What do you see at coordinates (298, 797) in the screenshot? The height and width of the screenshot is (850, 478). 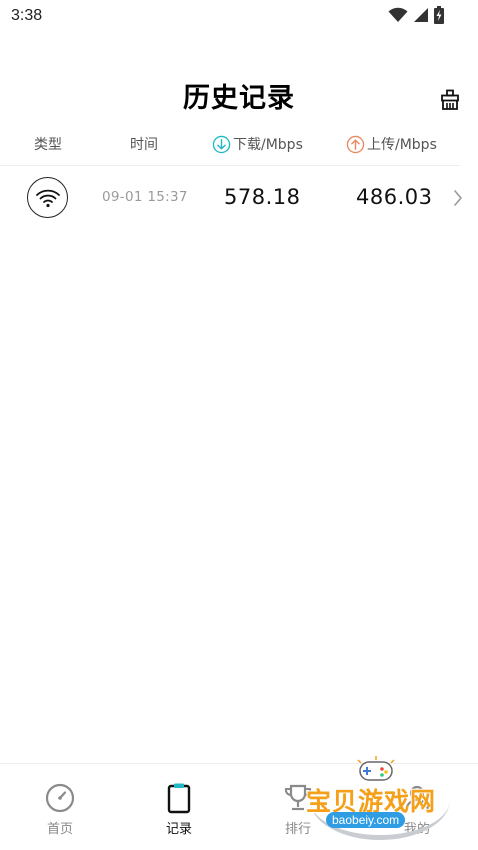 I see `trophy-icon` at bounding box center [298, 797].